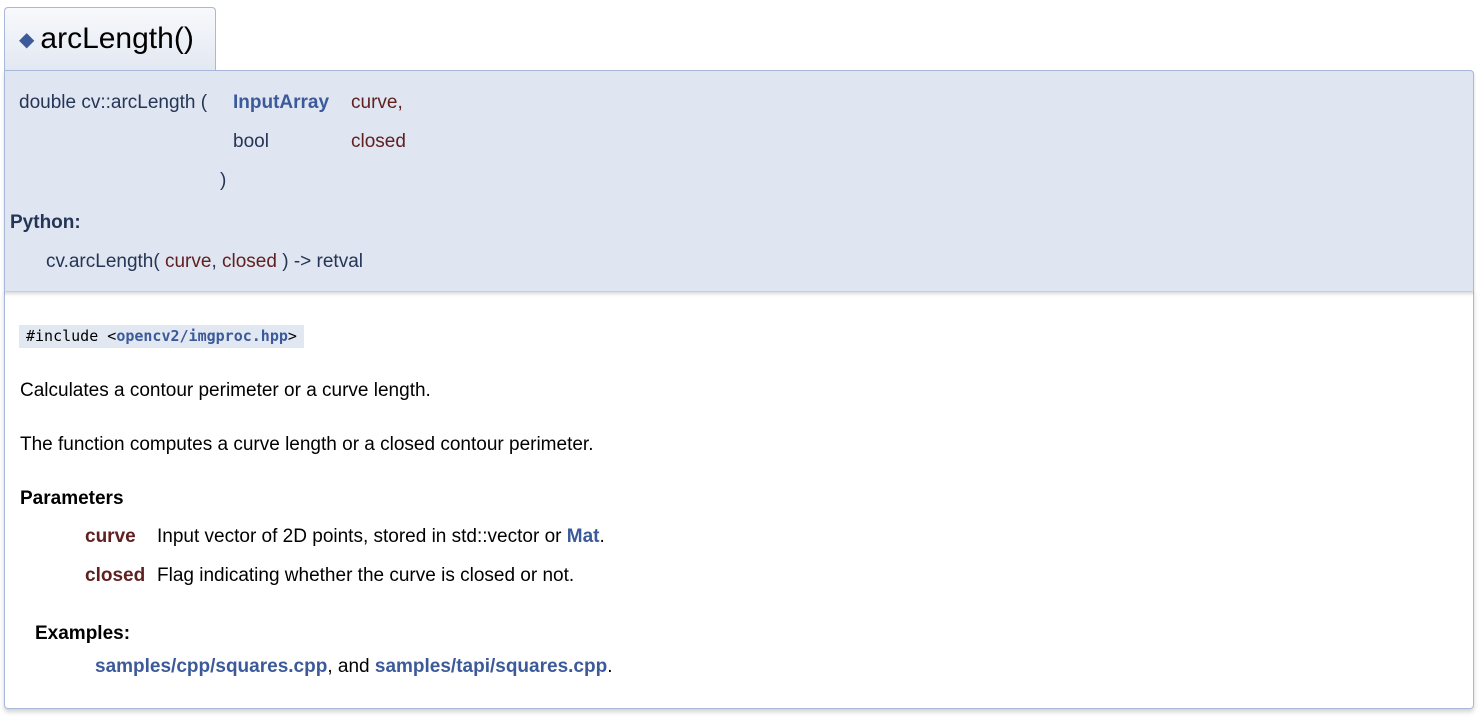  What do you see at coordinates (223, 180) in the screenshot?
I see `close-paren: )` at bounding box center [223, 180].